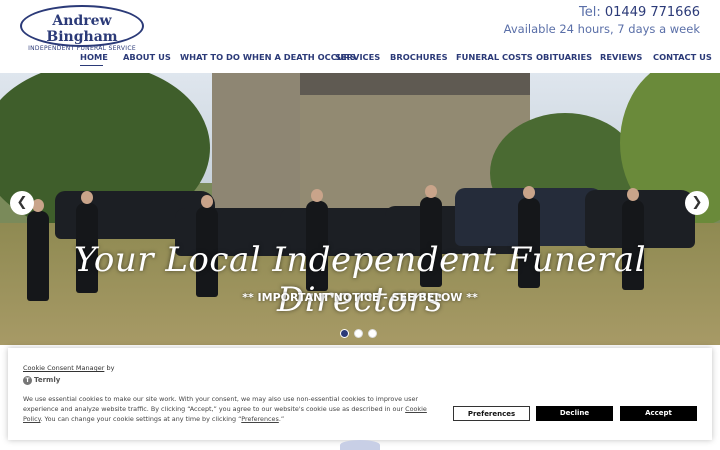  What do you see at coordinates (147, 57) in the screenshot?
I see `nav-about-us: ABOUT US` at bounding box center [147, 57].